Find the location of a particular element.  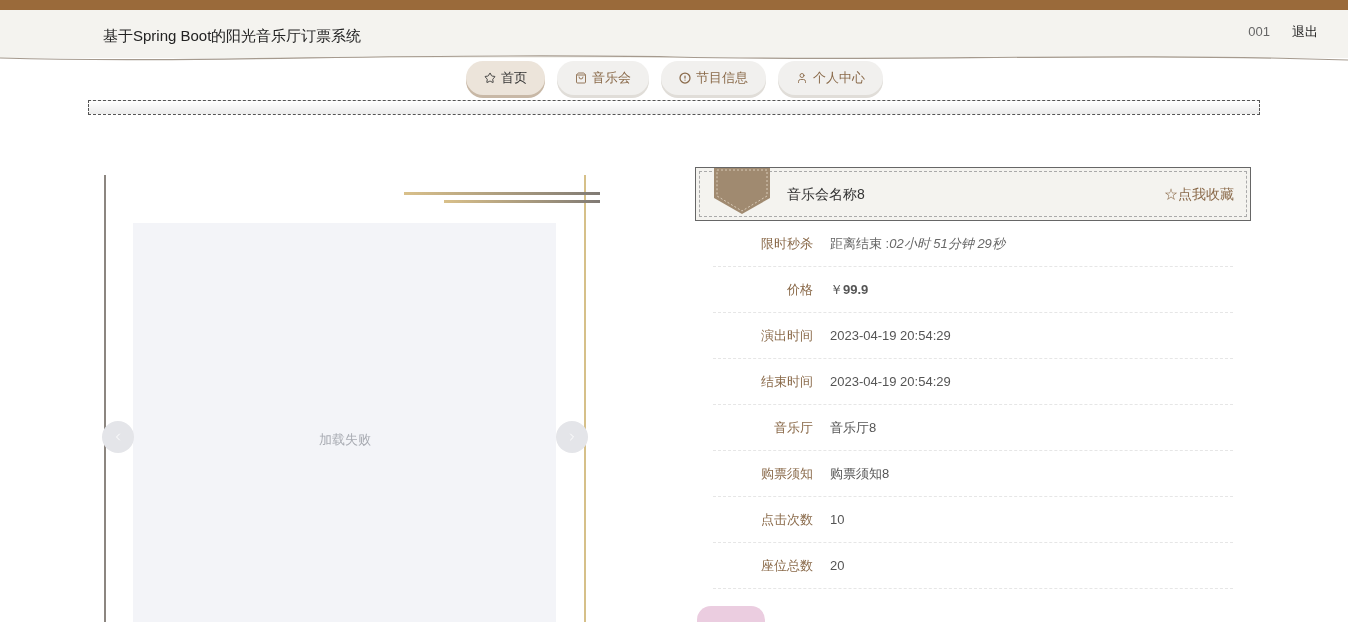

field-label: 限时秒杀 is located at coordinates (786, 243).